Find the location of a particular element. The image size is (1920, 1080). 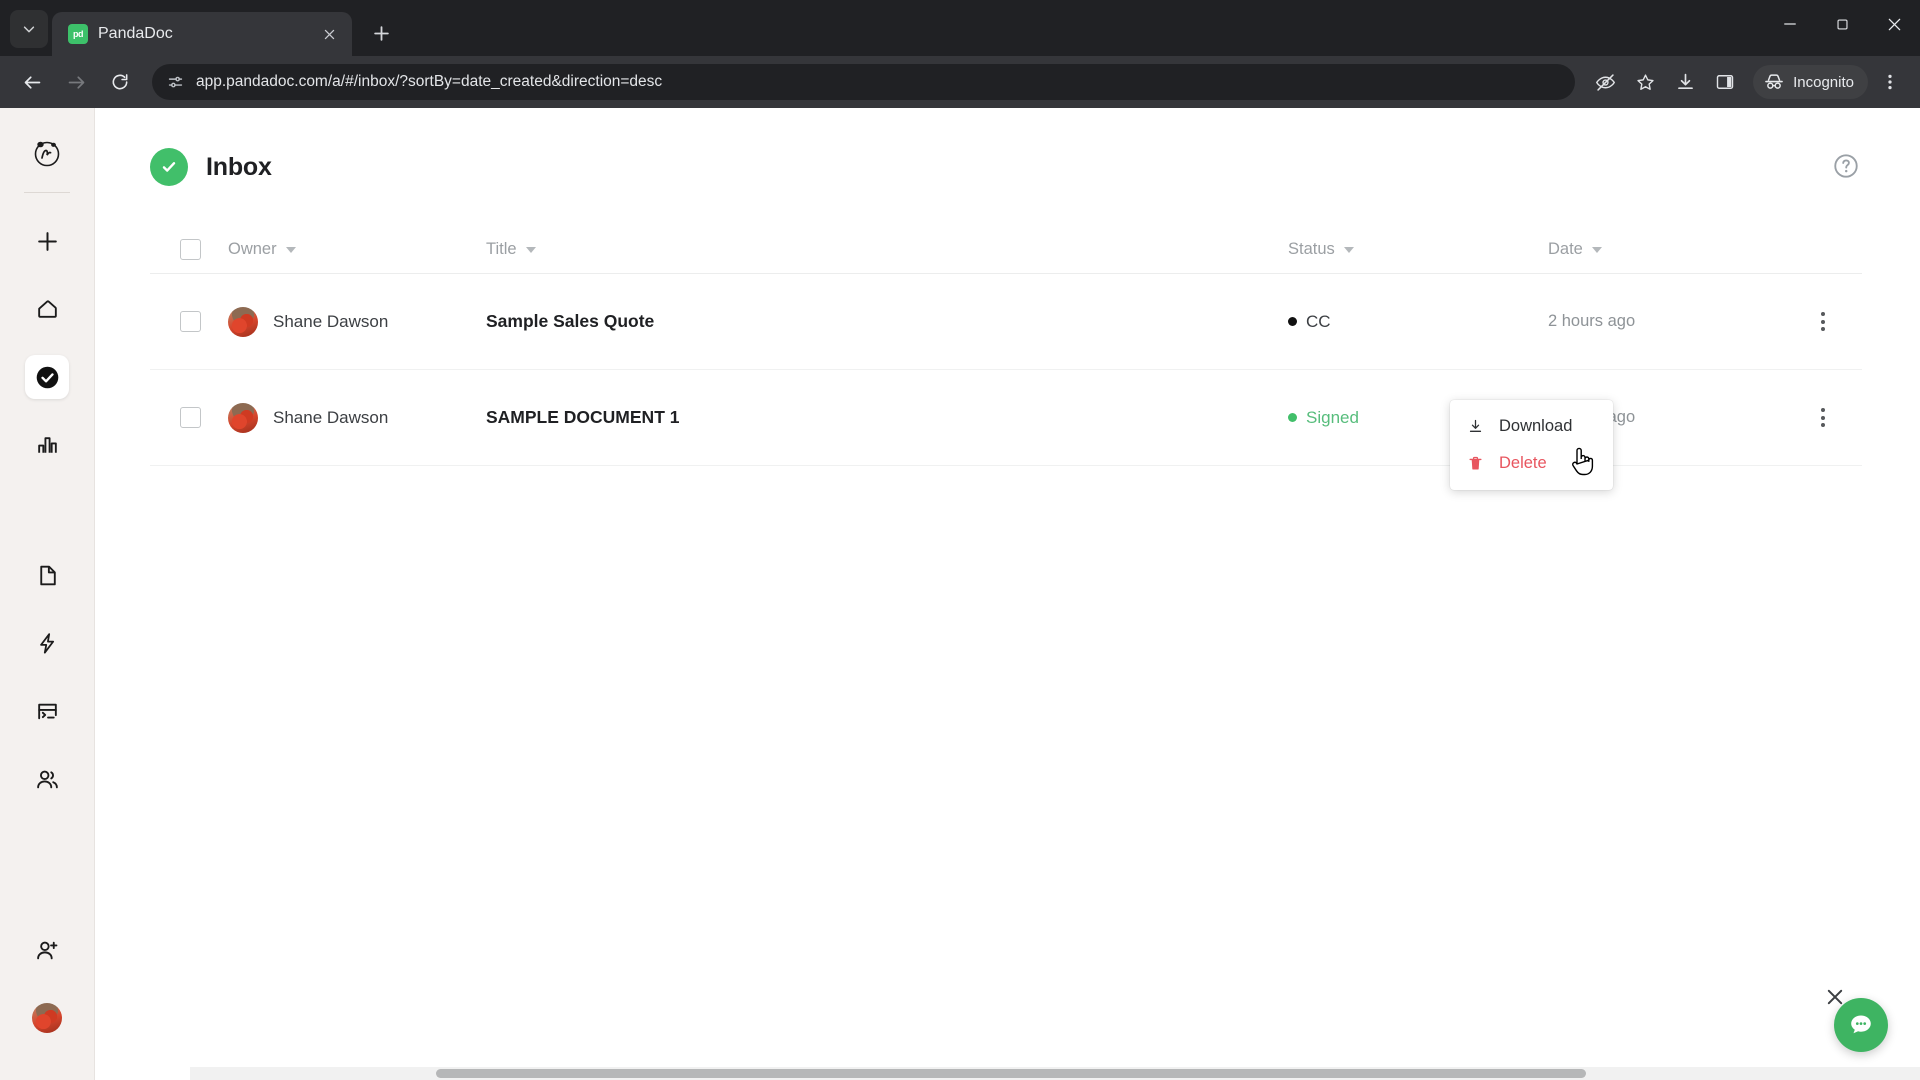

plus-icon is located at coordinates (381, 33).